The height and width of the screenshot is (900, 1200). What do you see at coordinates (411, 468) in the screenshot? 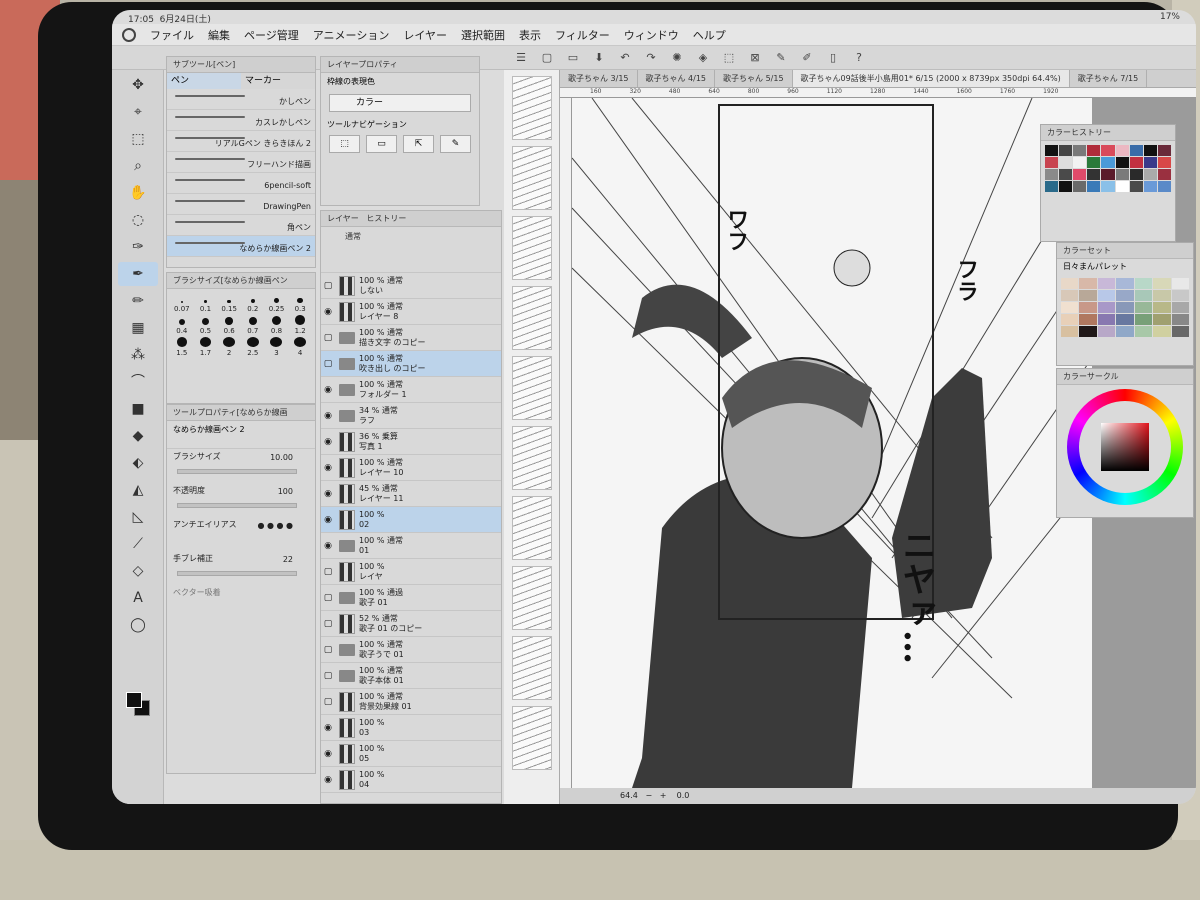
I see `layer-row: ◉ 100 % 通常 レイヤー 10` at bounding box center [411, 468].